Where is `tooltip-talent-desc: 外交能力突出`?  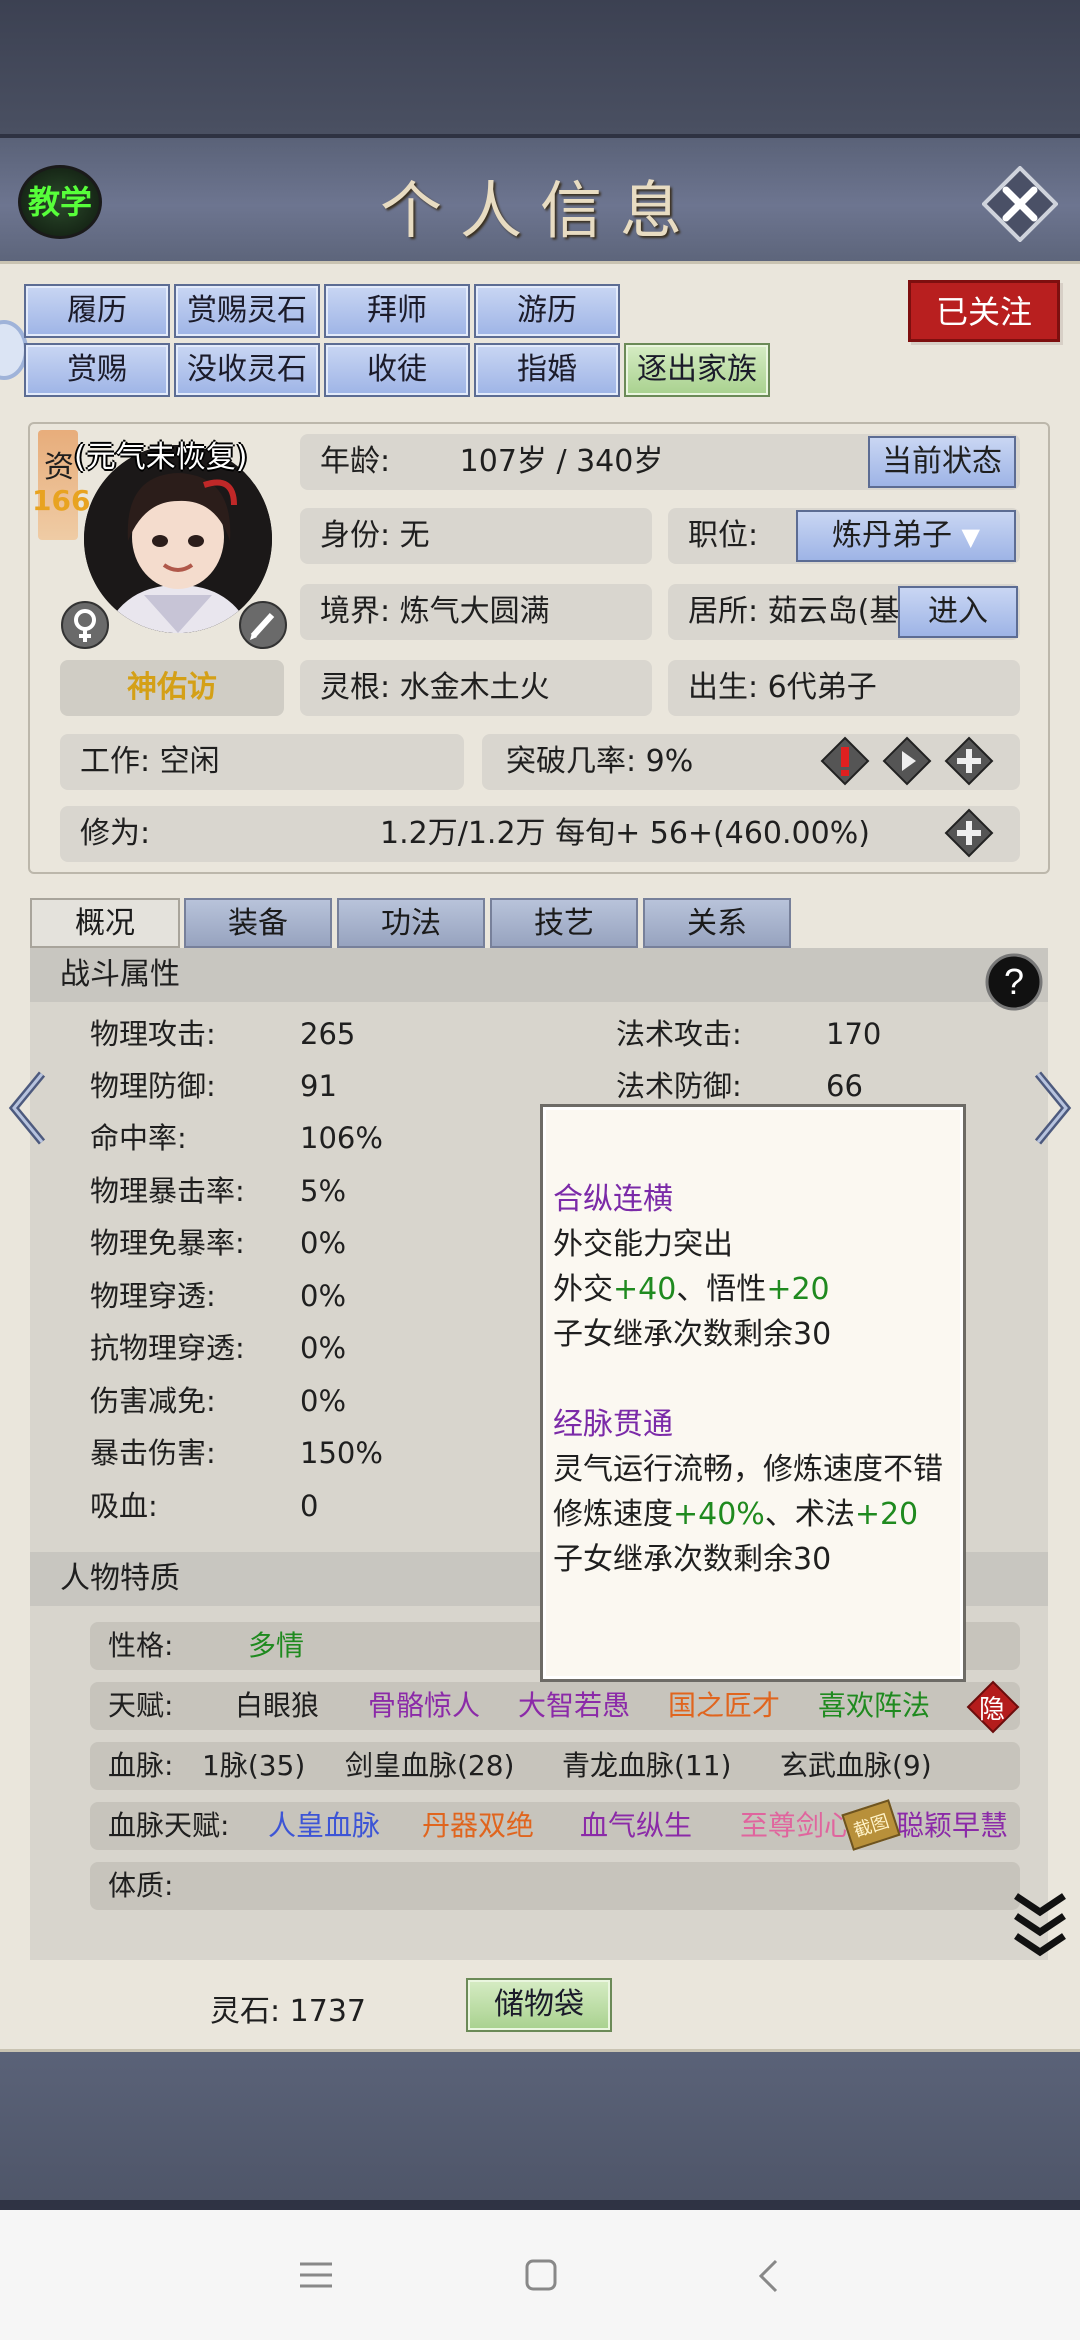
tooltip-talent-desc: 外交能力突出 is located at coordinates (643, 1244).